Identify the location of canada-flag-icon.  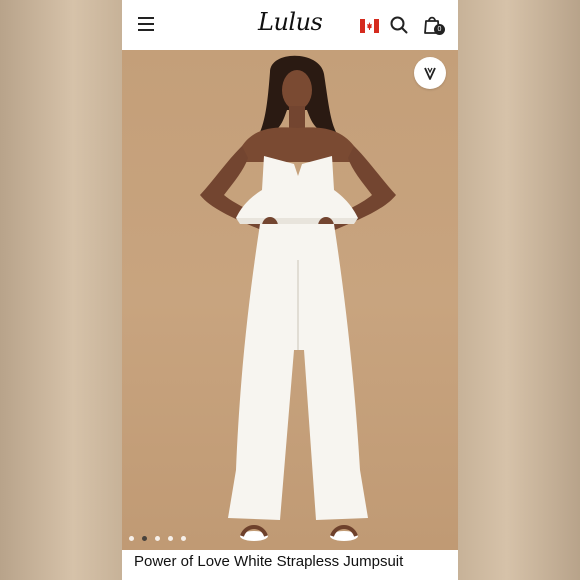
(369, 26).